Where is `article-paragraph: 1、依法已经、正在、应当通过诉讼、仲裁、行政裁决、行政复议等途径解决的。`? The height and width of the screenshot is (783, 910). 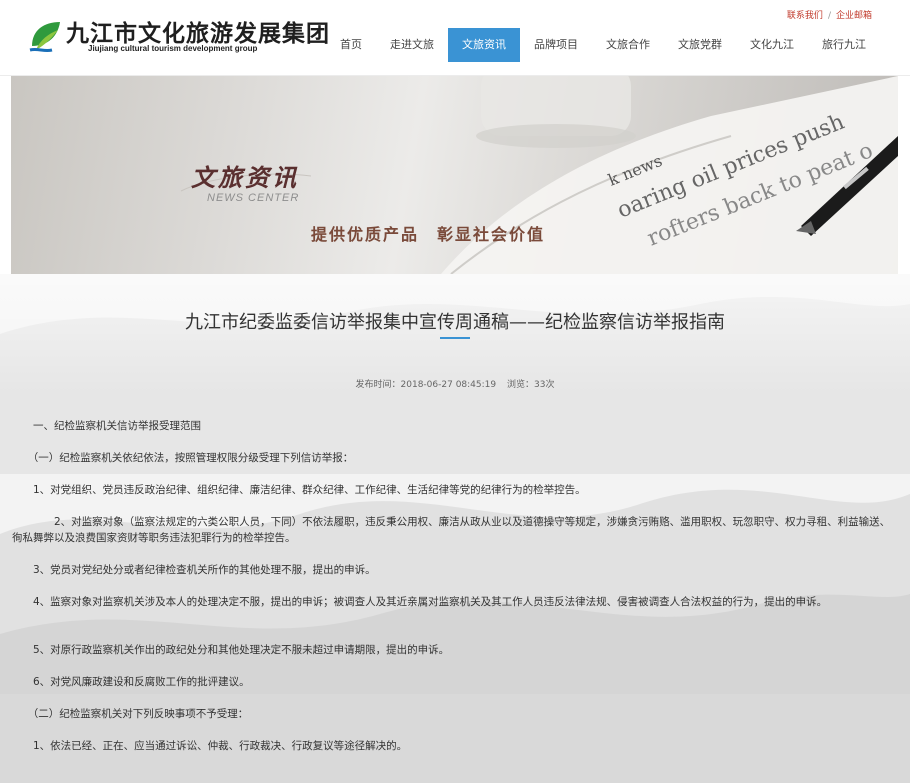 article-paragraph: 1、依法已经、正在、应当通过诉讼、仲裁、行政裁决、行政复议等途径解决的。 is located at coordinates (210, 746).